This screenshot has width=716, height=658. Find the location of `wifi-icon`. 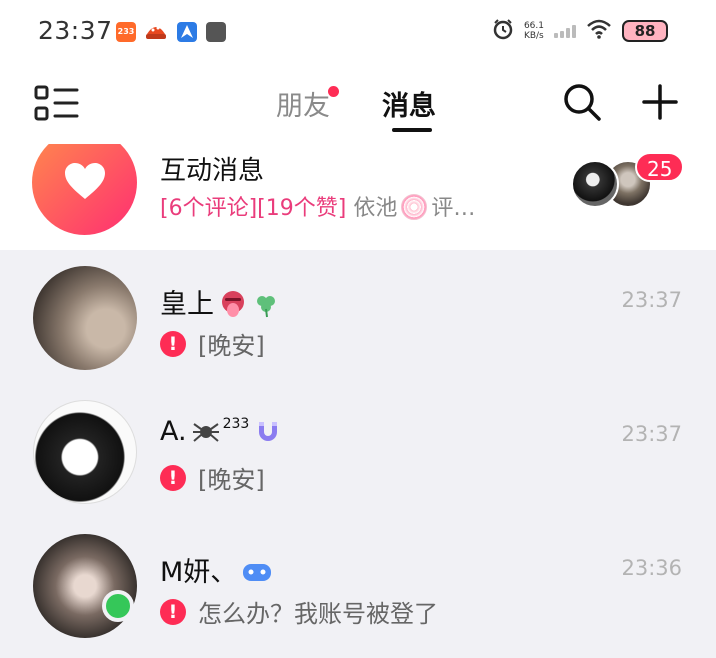

wifi-icon is located at coordinates (599, 31).